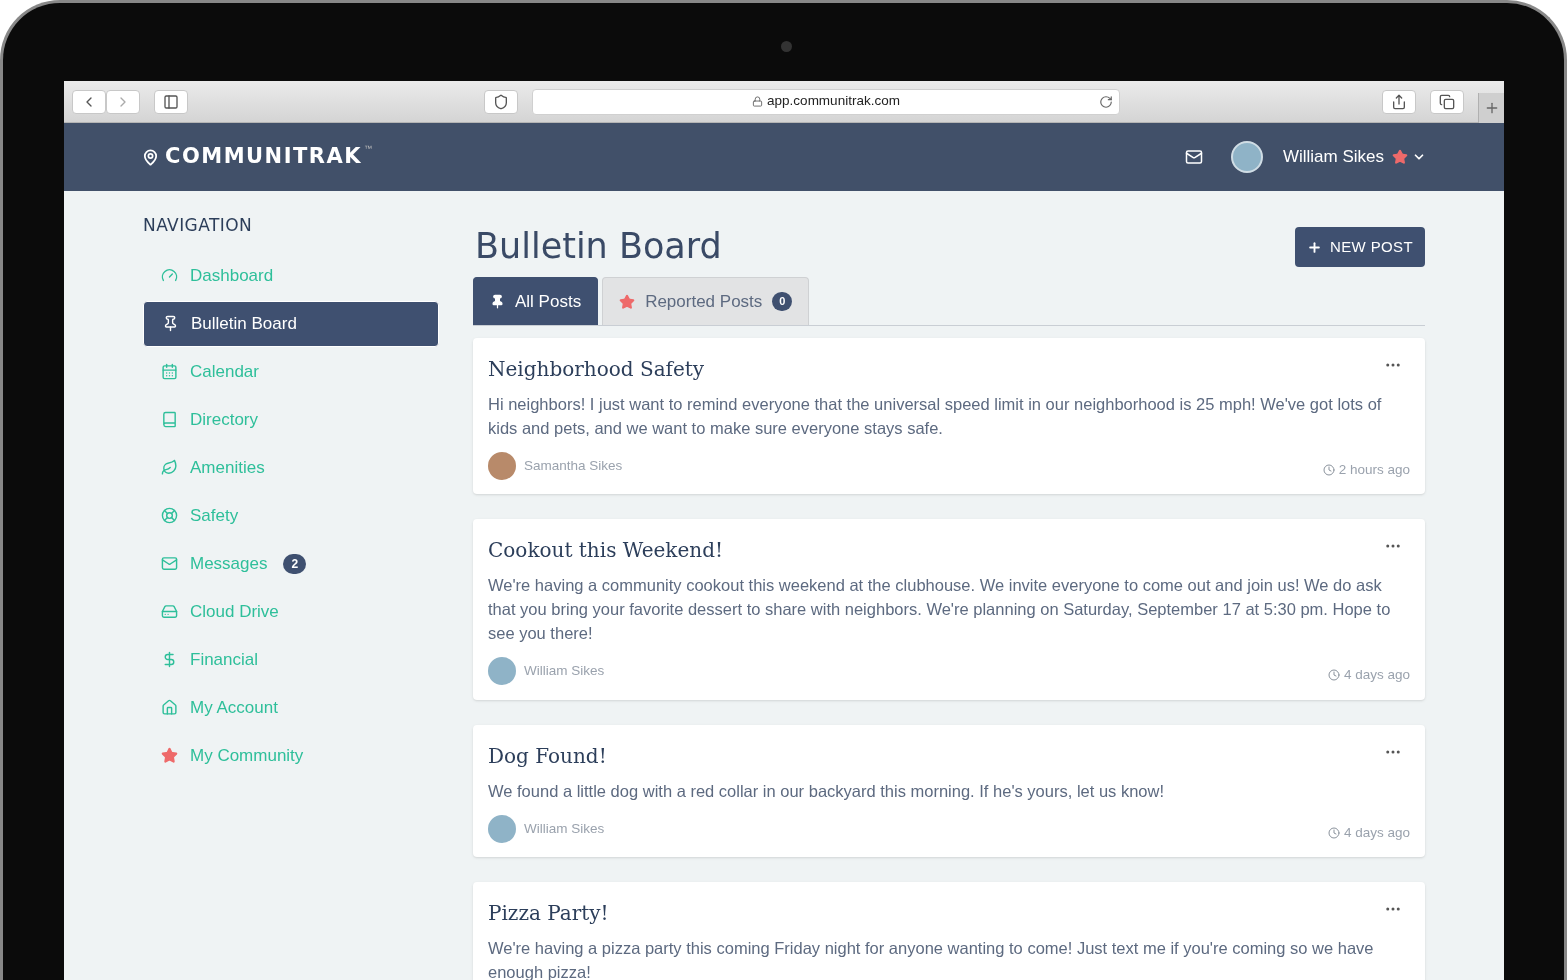 The width and height of the screenshot is (1567, 980). I want to click on book-icon, so click(169, 419).